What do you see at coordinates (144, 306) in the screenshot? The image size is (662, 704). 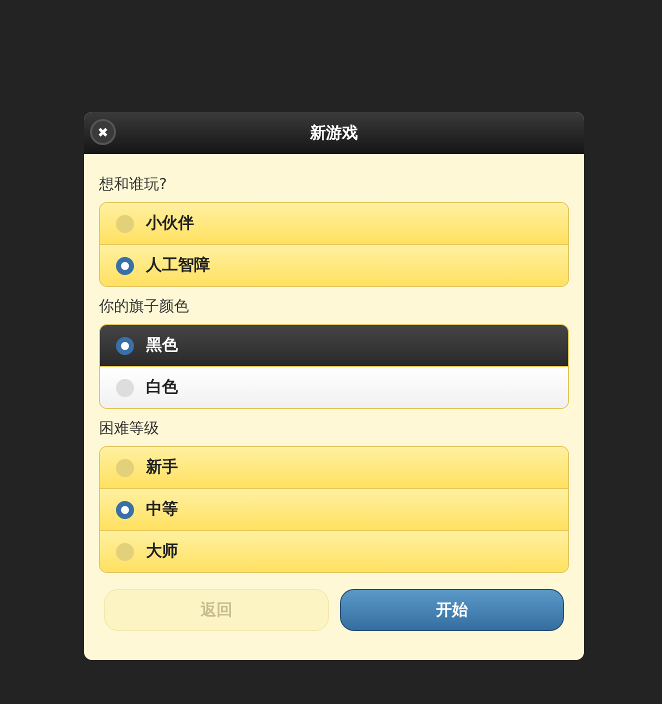 I see `group-label: 你的旗子颜色` at bounding box center [144, 306].